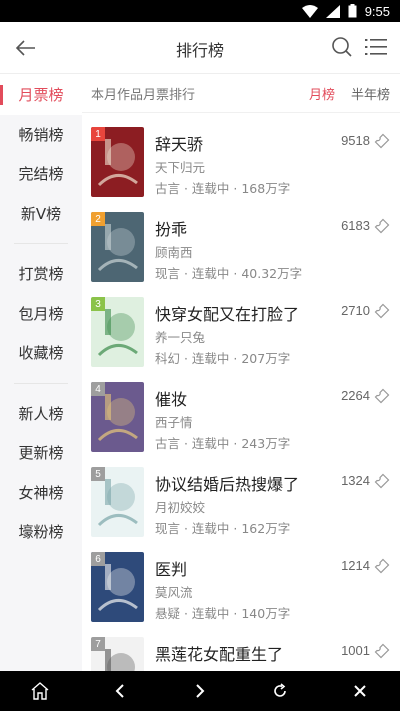 Image resolution: width=400 pixels, height=711 pixels. I want to click on refresh-button, so click(280, 691).